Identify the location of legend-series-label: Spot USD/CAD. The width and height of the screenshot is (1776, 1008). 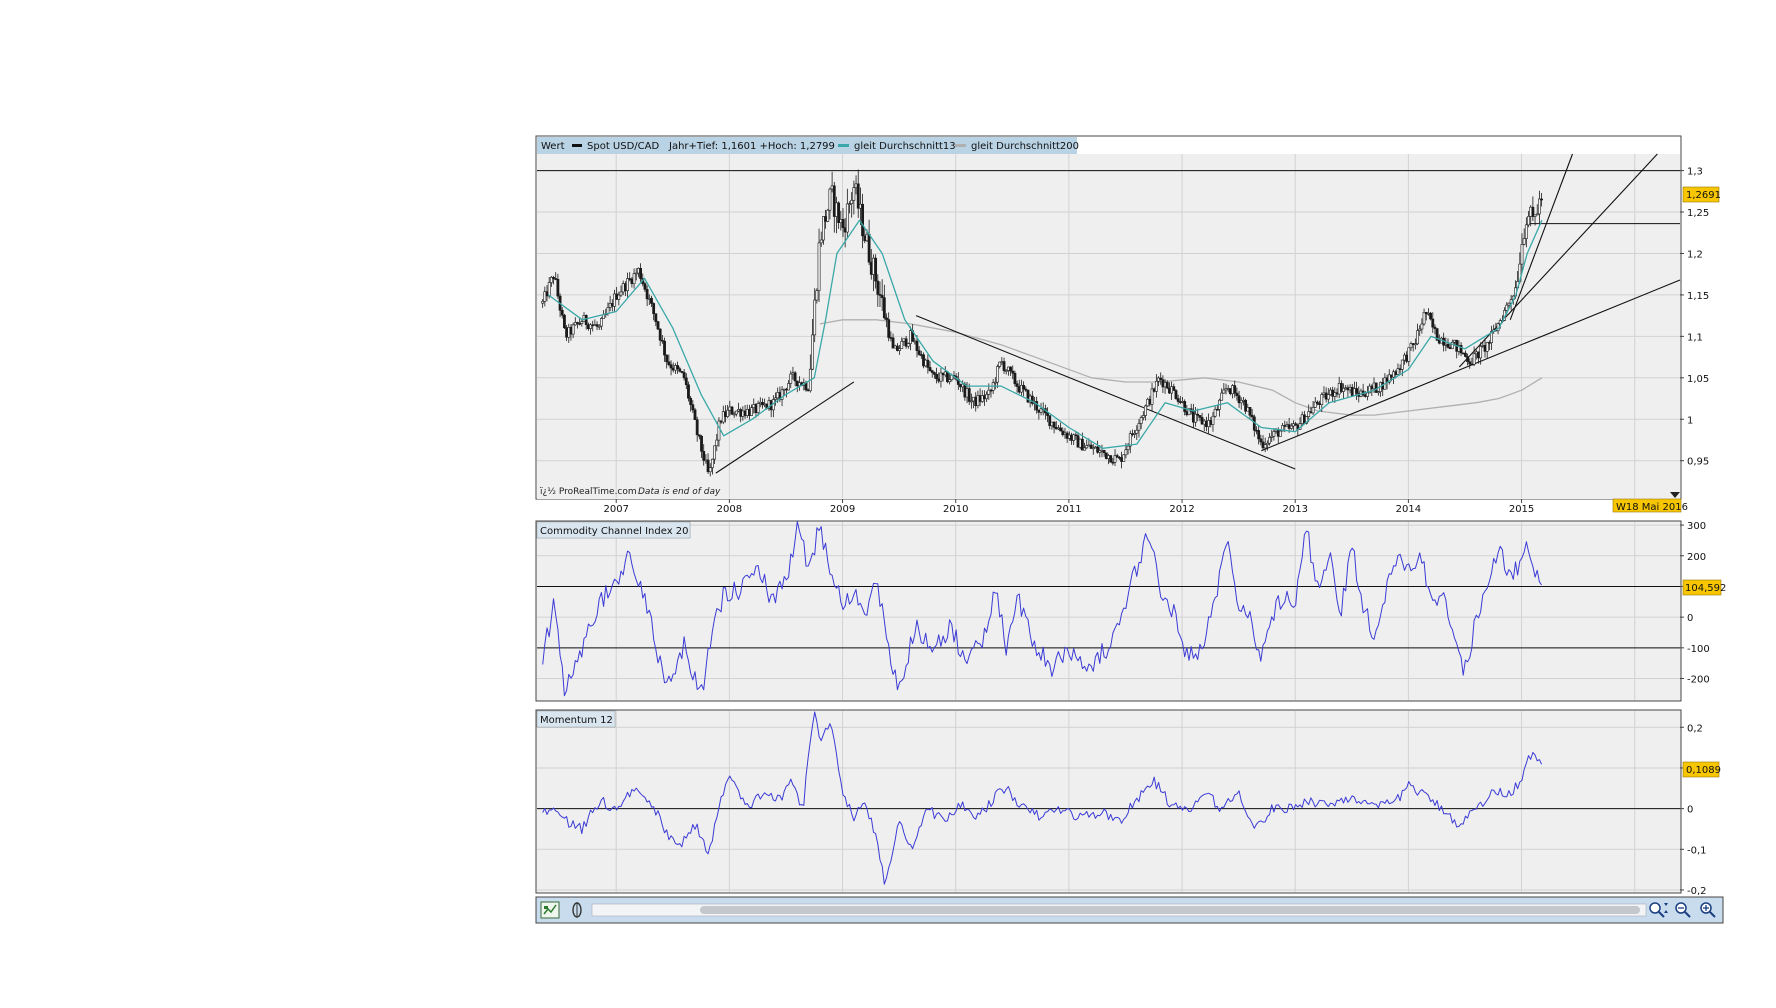
(623, 146).